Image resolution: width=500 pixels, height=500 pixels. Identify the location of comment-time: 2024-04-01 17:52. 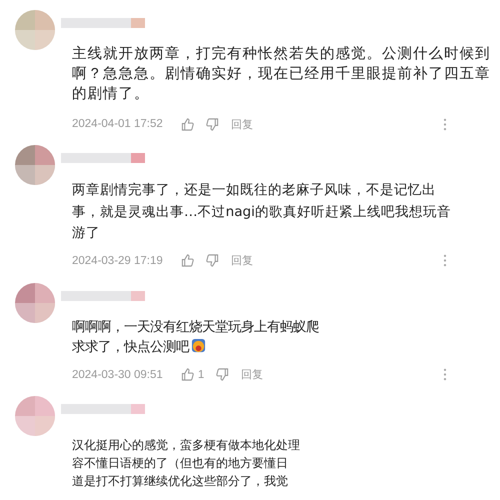
(117, 124).